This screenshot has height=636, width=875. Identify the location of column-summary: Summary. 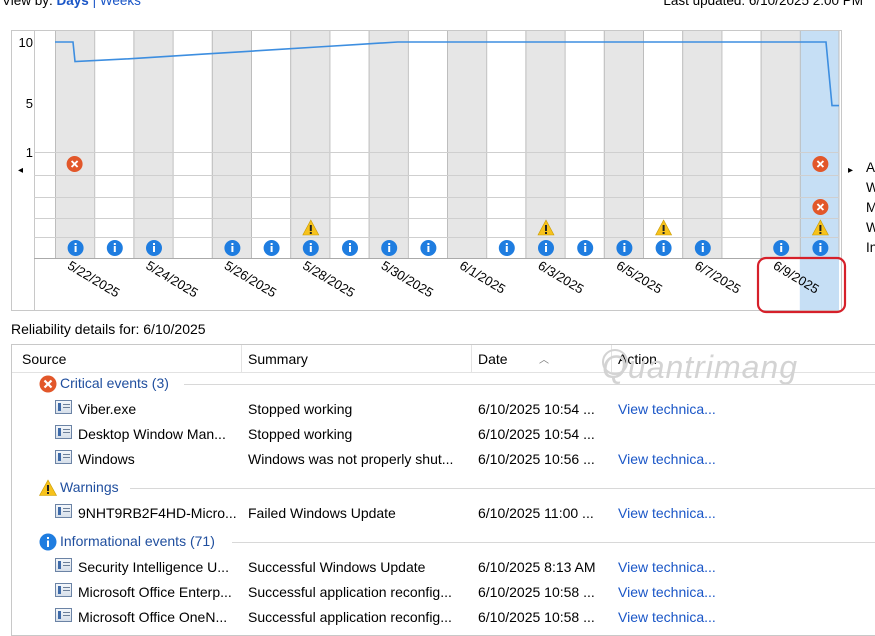
(278, 359).